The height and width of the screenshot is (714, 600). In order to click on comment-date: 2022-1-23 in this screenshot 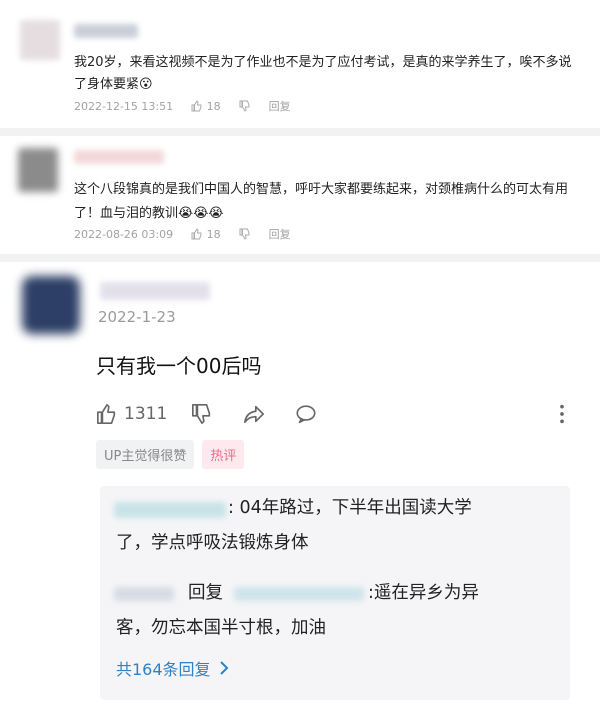, I will do `click(137, 317)`.